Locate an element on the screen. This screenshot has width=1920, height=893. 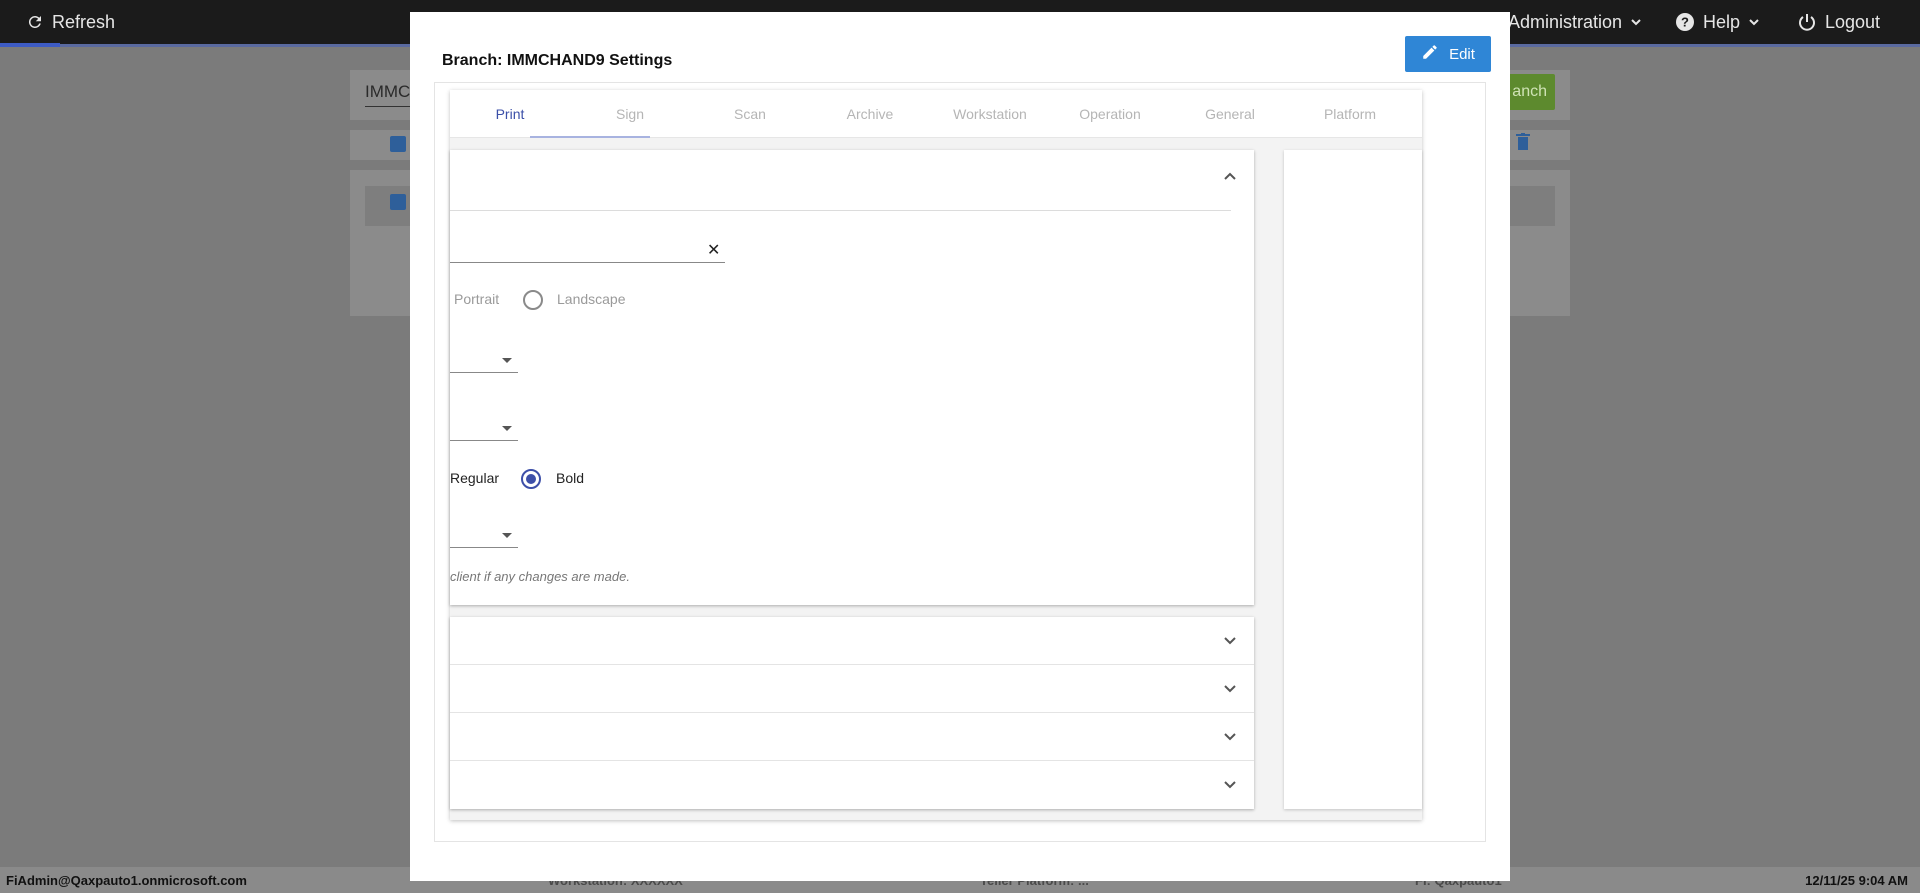
font-select is located at coordinates (484, 440).